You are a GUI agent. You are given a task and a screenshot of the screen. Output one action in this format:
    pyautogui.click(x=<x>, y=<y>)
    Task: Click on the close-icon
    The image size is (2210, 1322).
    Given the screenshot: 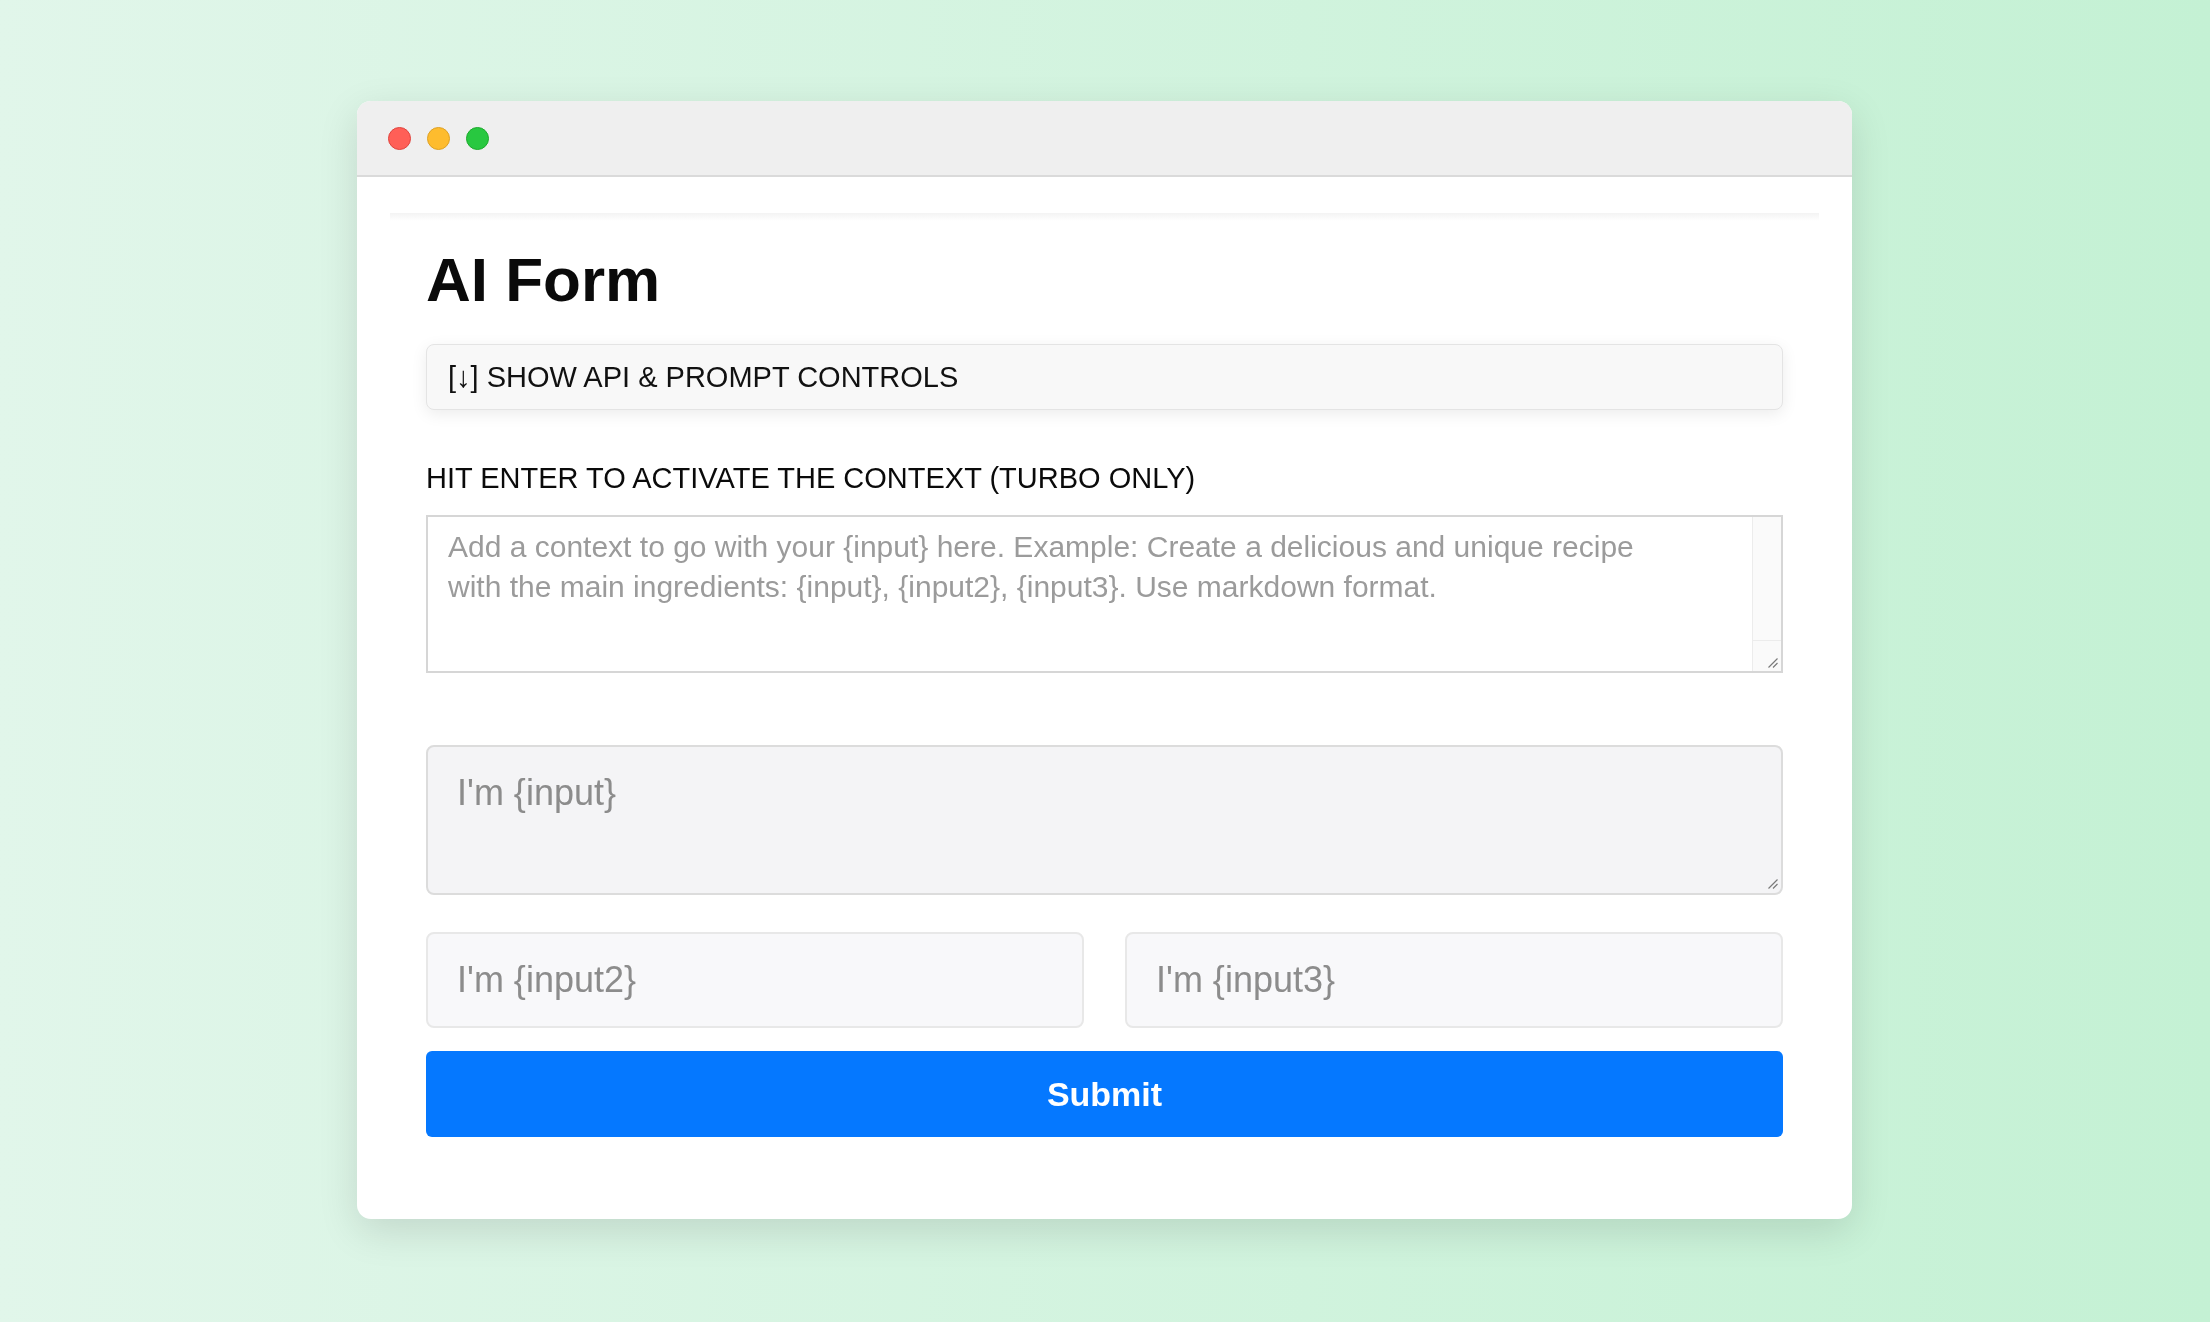 What is the action you would take?
    pyautogui.click(x=399, y=138)
    